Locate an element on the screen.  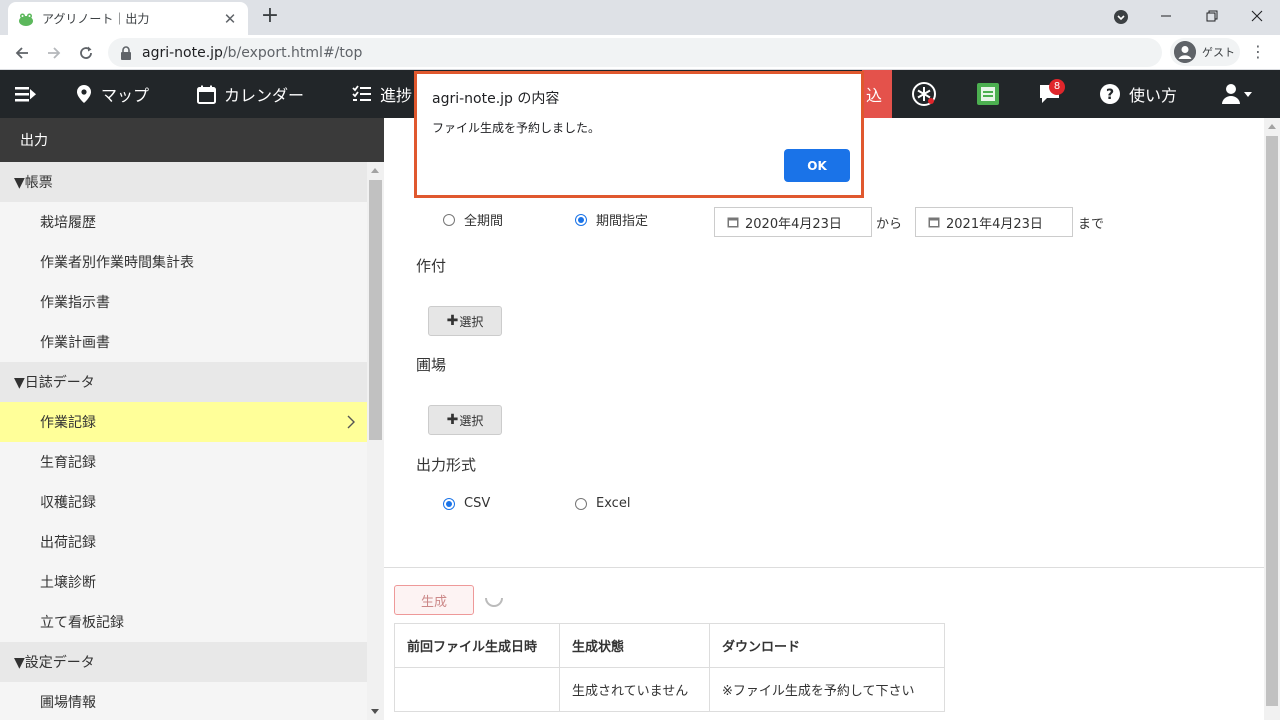
browser-tab: アグリノート｜出力 ✕ is located at coordinates (128, 18).